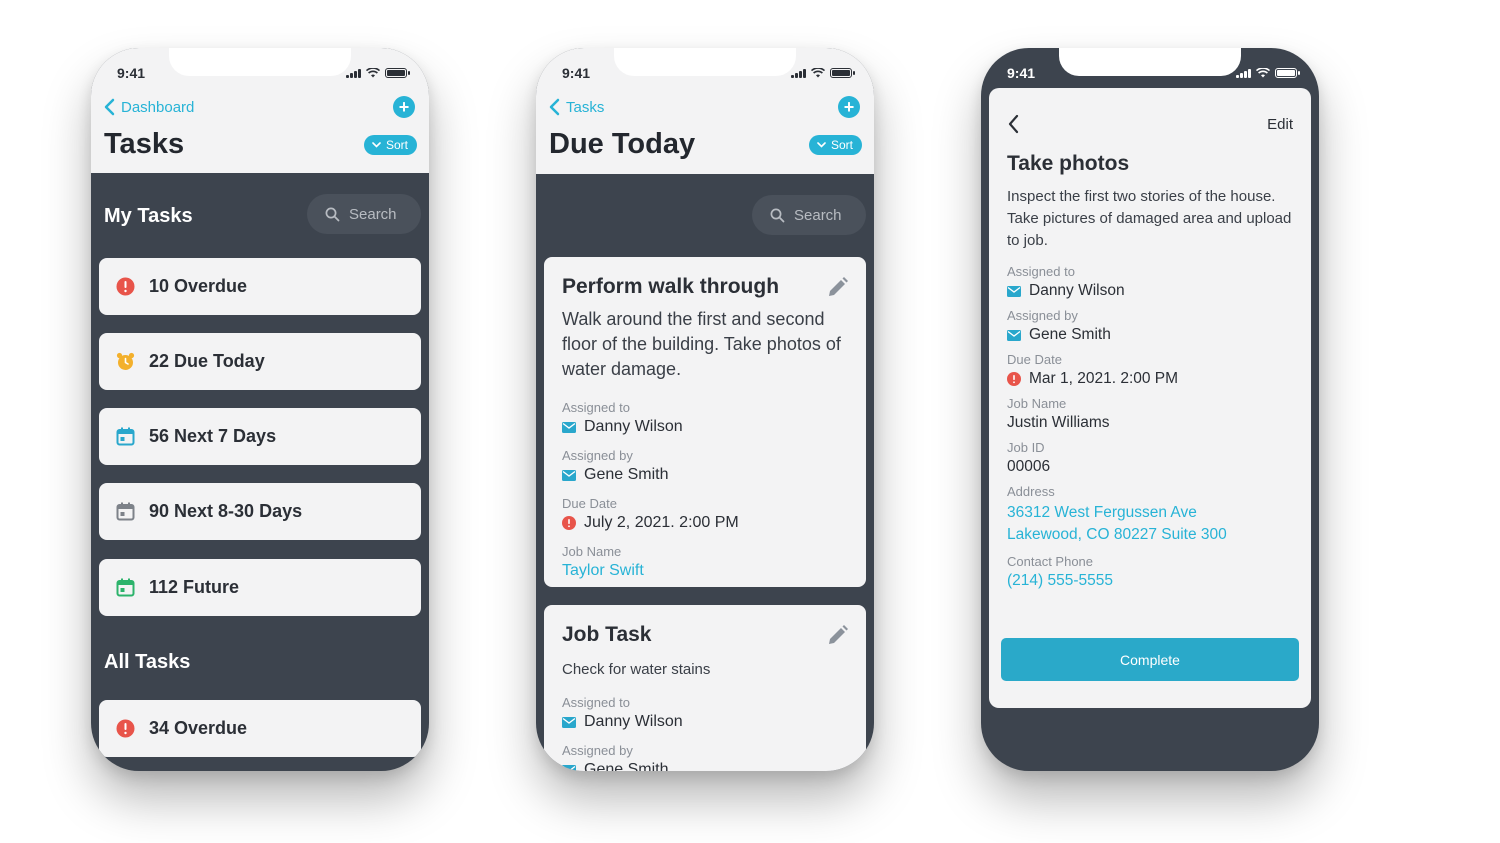  Describe the element at coordinates (705, 571) in the screenshot. I see `job-name-link: Taylor Swift` at that location.